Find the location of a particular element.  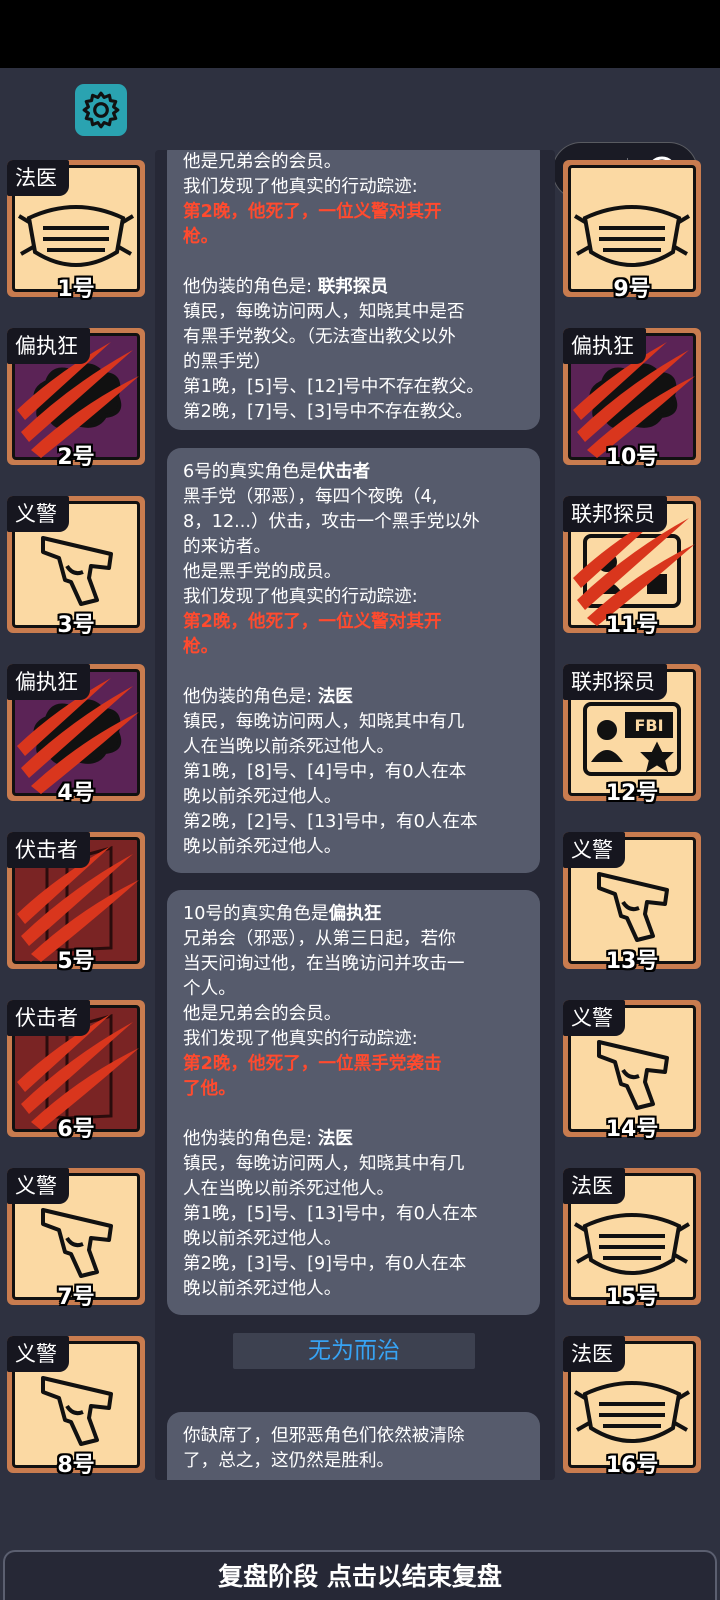

player-card-15: 法医 15号 is located at coordinates (632, 1239).